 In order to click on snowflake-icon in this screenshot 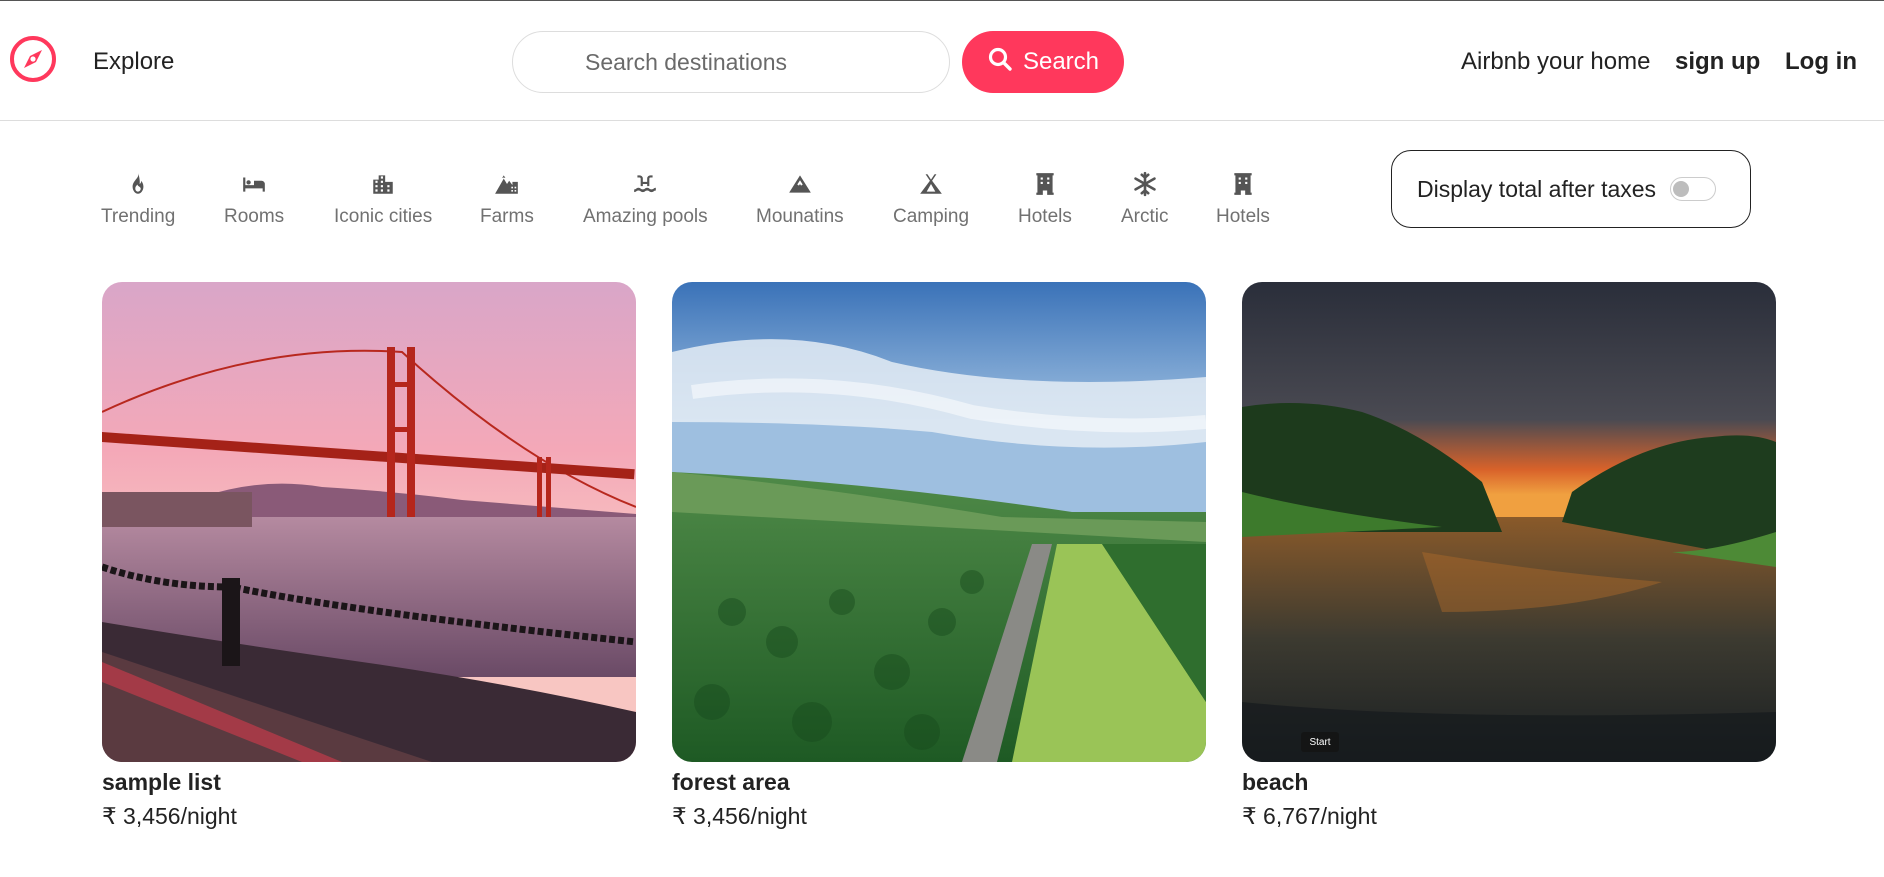, I will do `click(1145, 184)`.